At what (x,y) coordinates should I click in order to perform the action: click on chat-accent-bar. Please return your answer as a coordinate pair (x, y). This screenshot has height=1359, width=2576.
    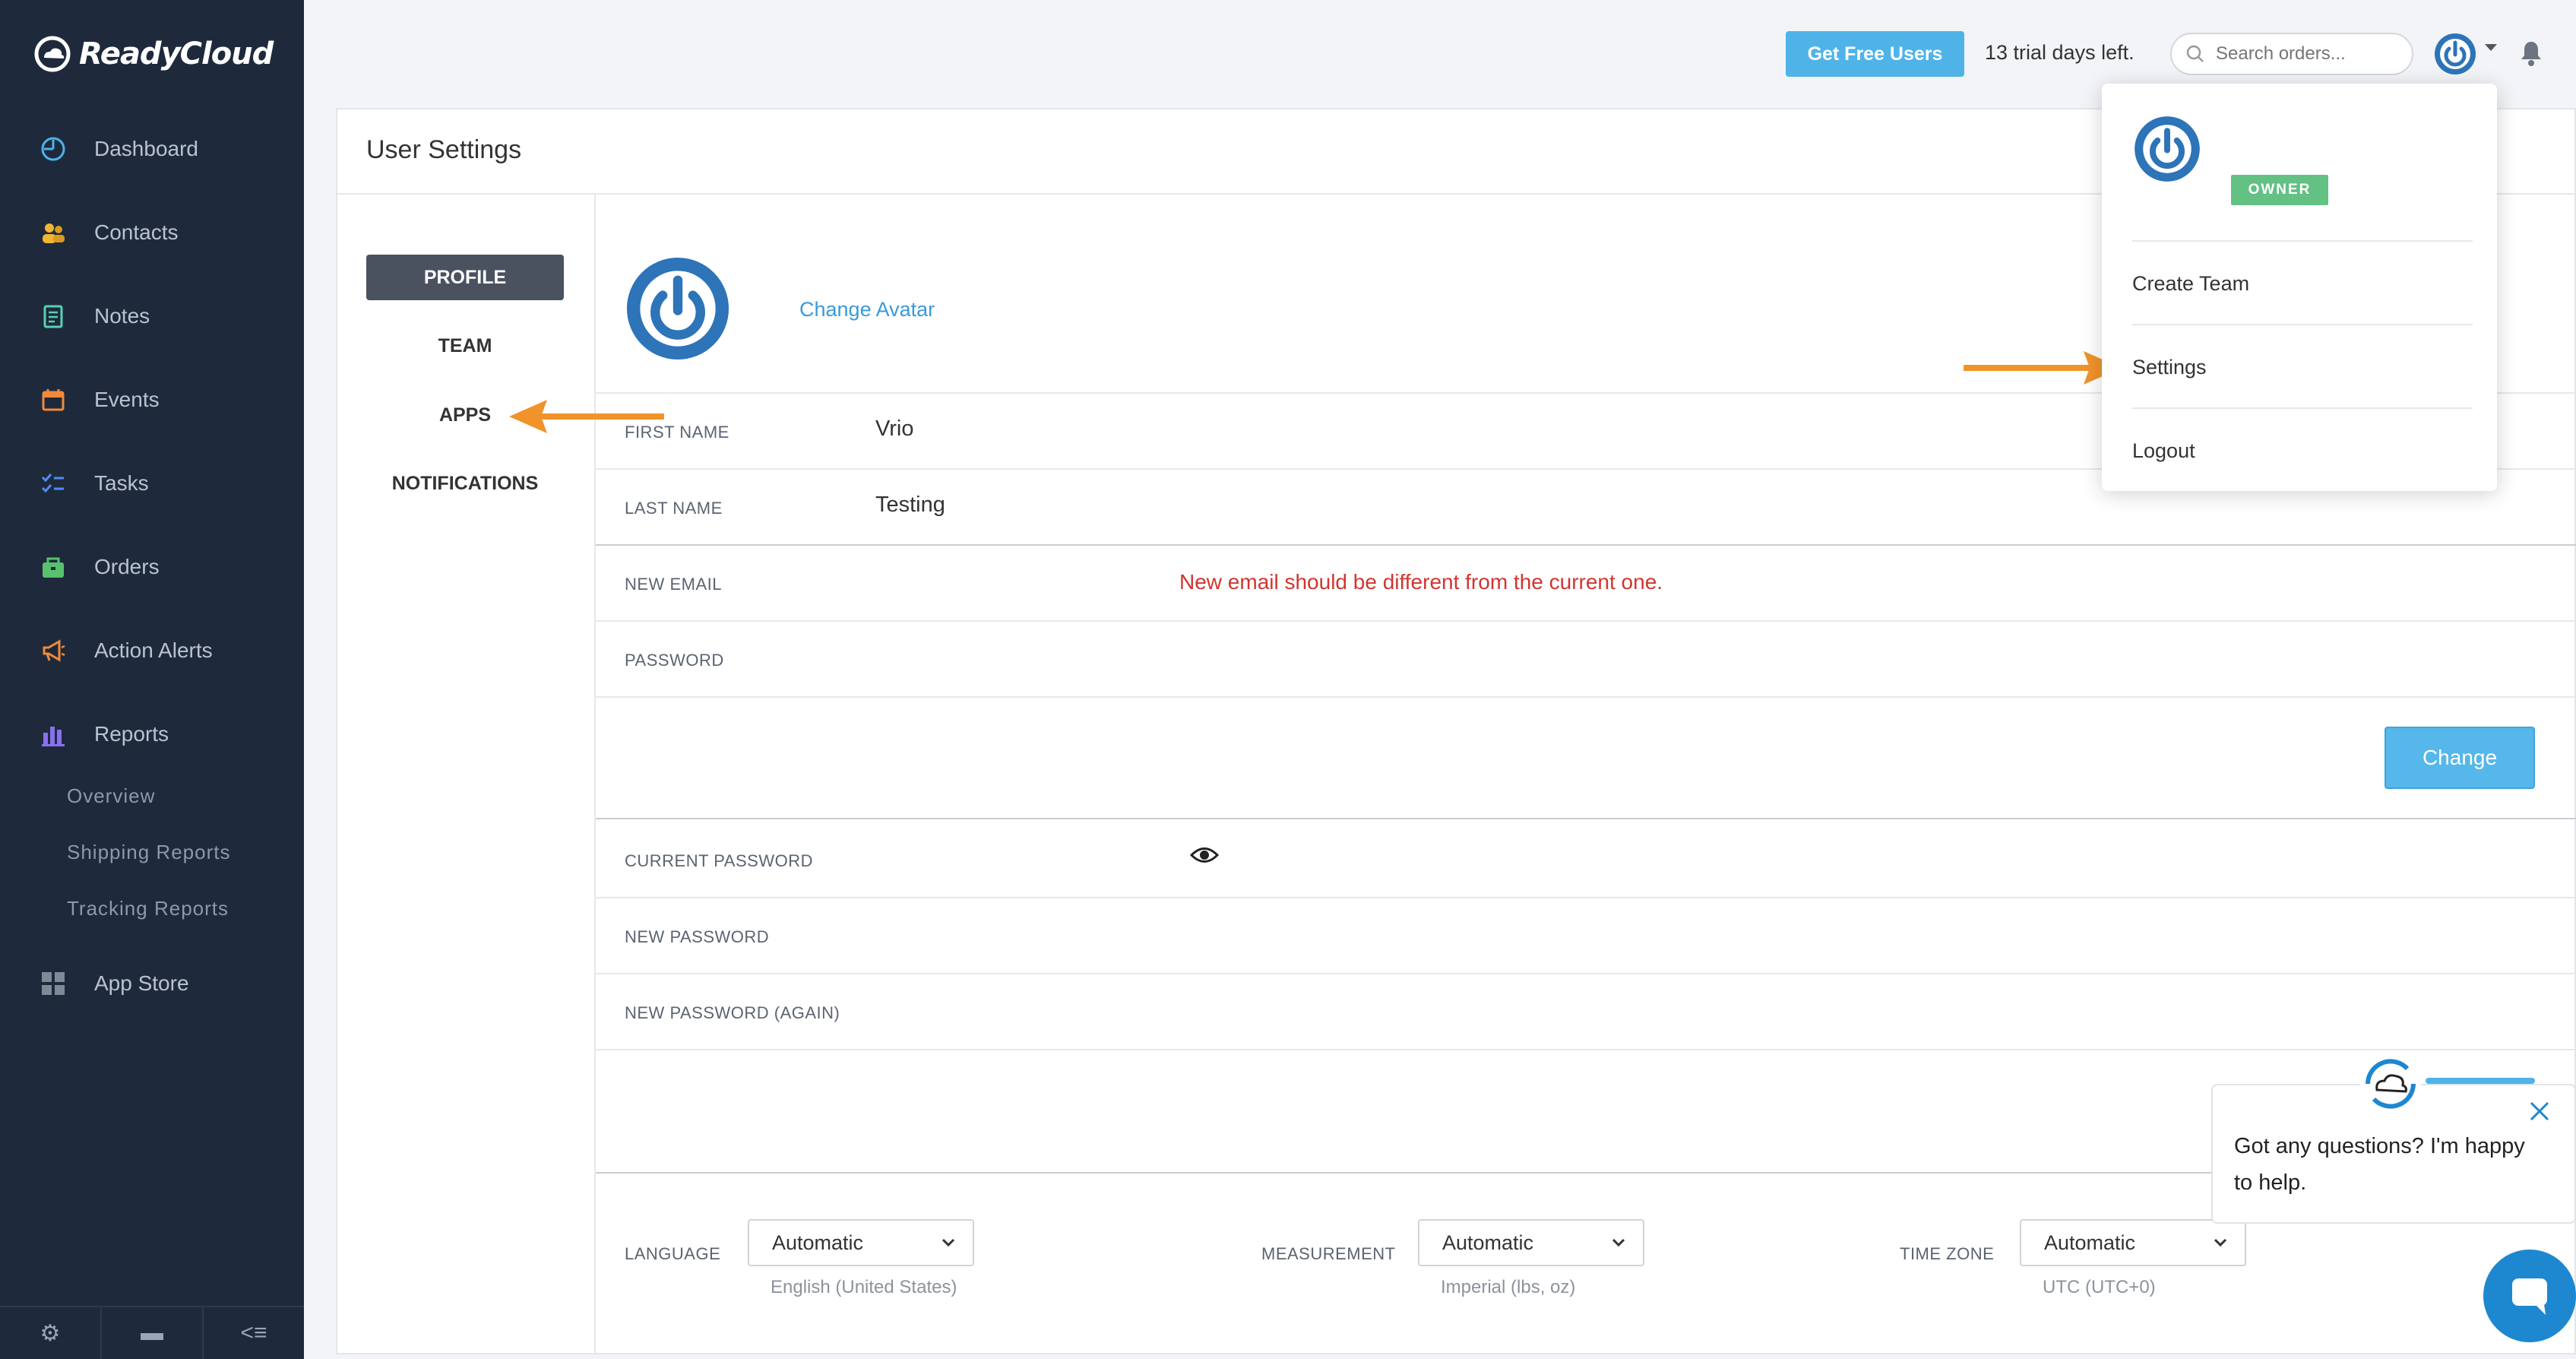
    Looking at the image, I should click on (2480, 1081).